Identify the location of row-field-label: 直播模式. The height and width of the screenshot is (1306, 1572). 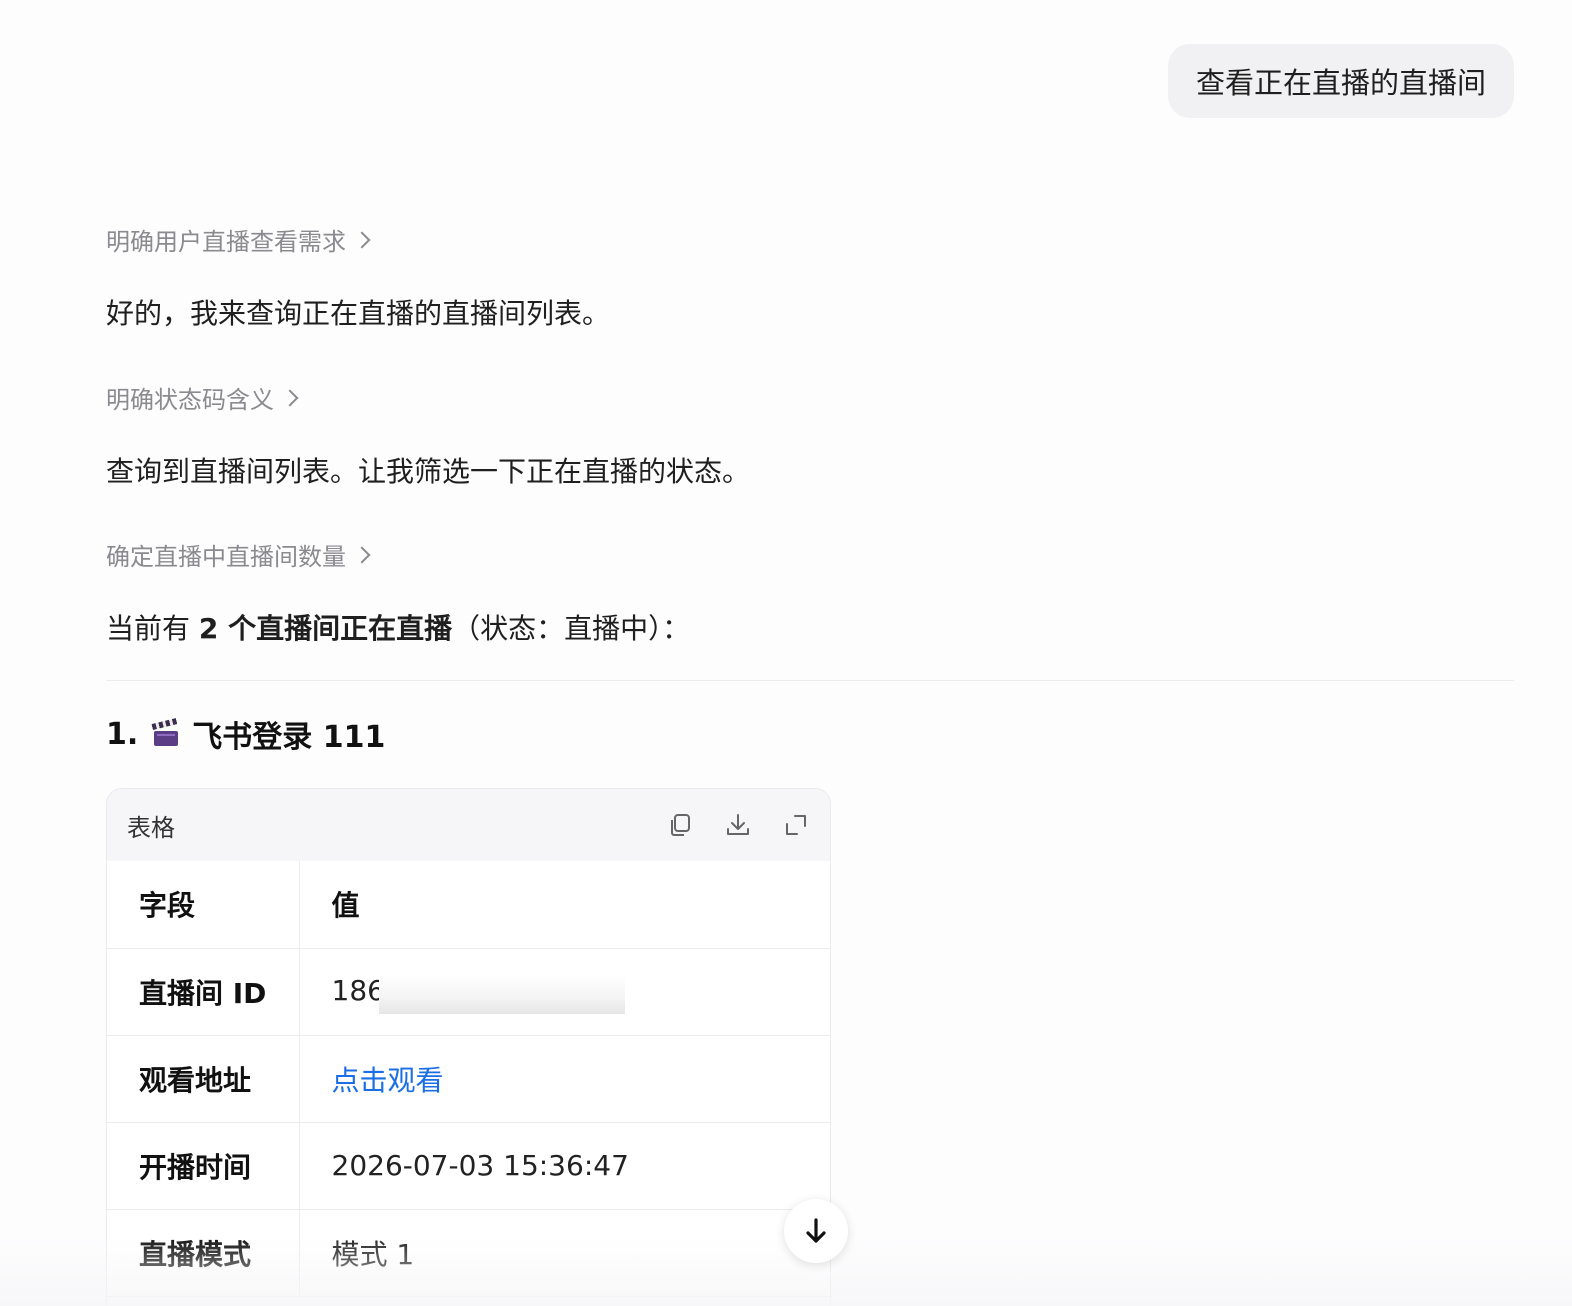
(203, 1253).